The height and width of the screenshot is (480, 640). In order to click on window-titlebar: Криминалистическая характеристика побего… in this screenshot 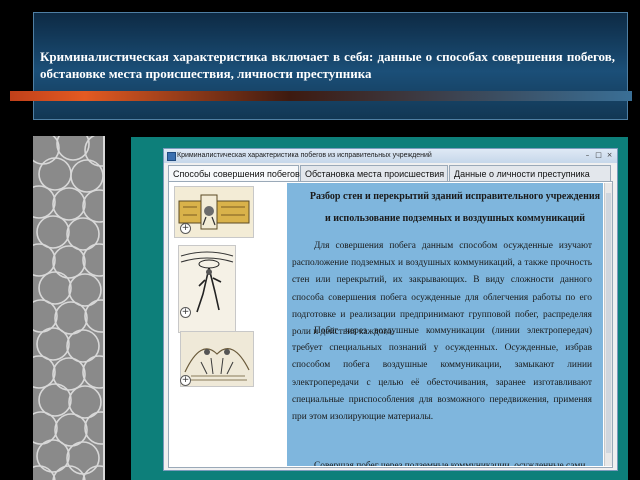, I will do `click(390, 156)`.